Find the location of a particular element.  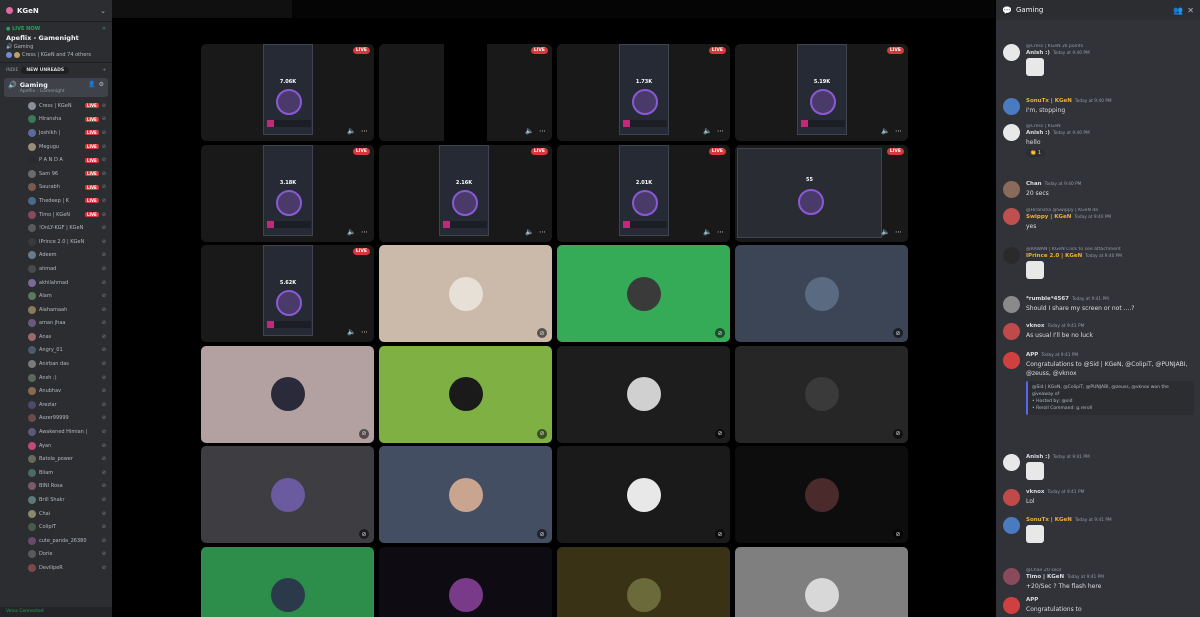

stream-tile: LIVE 🔈 ⋯ is located at coordinates (465, 92).